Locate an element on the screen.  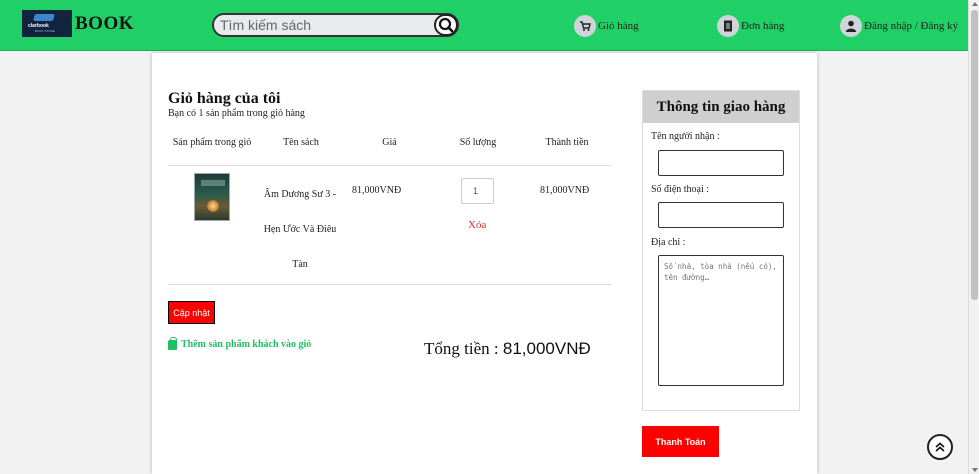
recipient-name-field is located at coordinates (721, 163).